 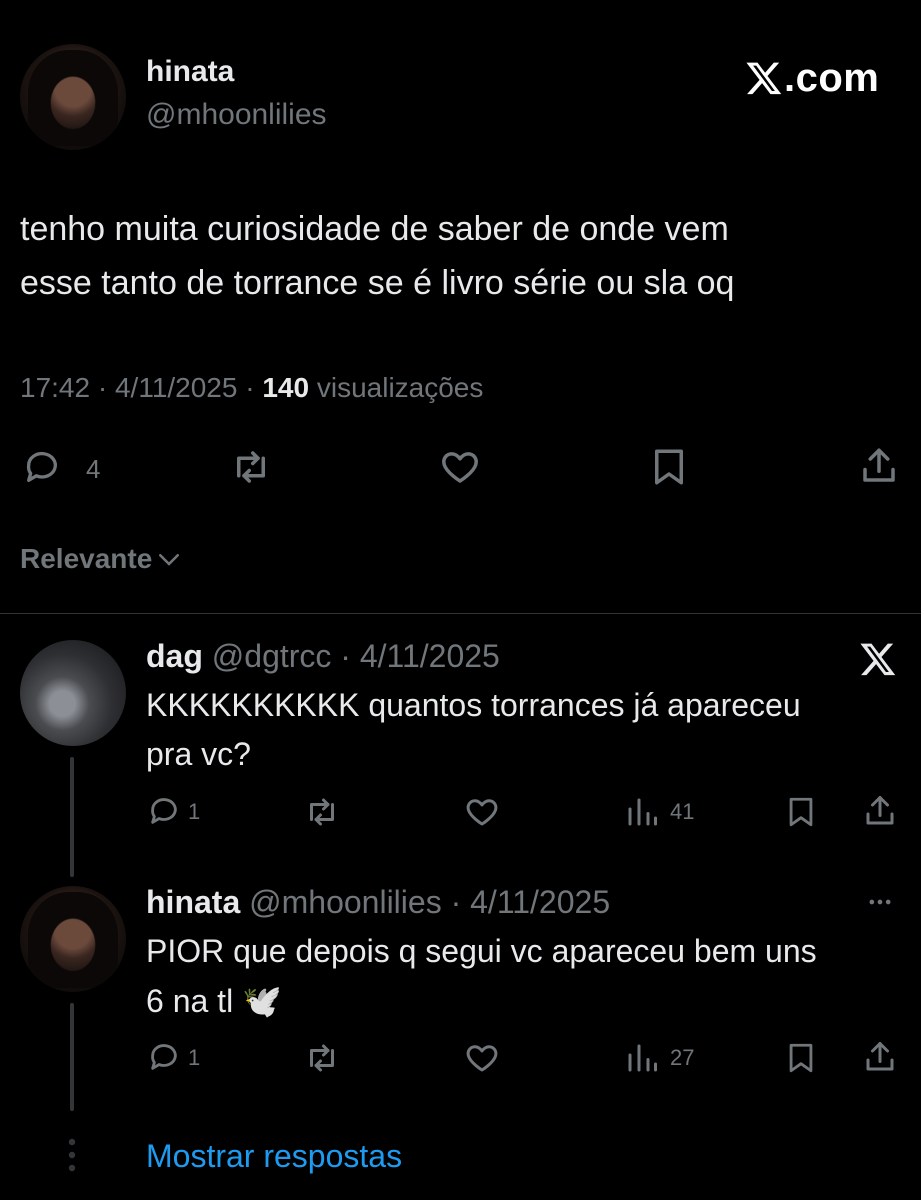 I want to click on reply-count: 4, so click(x=93, y=469).